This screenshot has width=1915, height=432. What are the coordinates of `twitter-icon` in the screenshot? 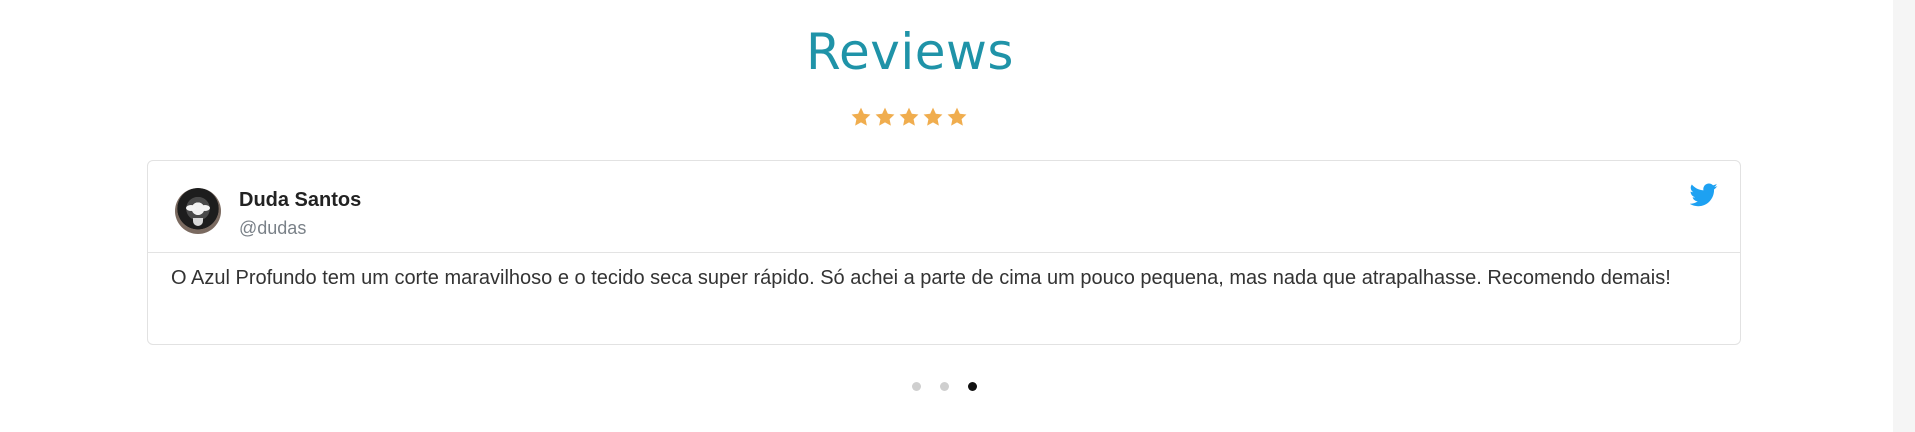 It's located at (1704, 195).